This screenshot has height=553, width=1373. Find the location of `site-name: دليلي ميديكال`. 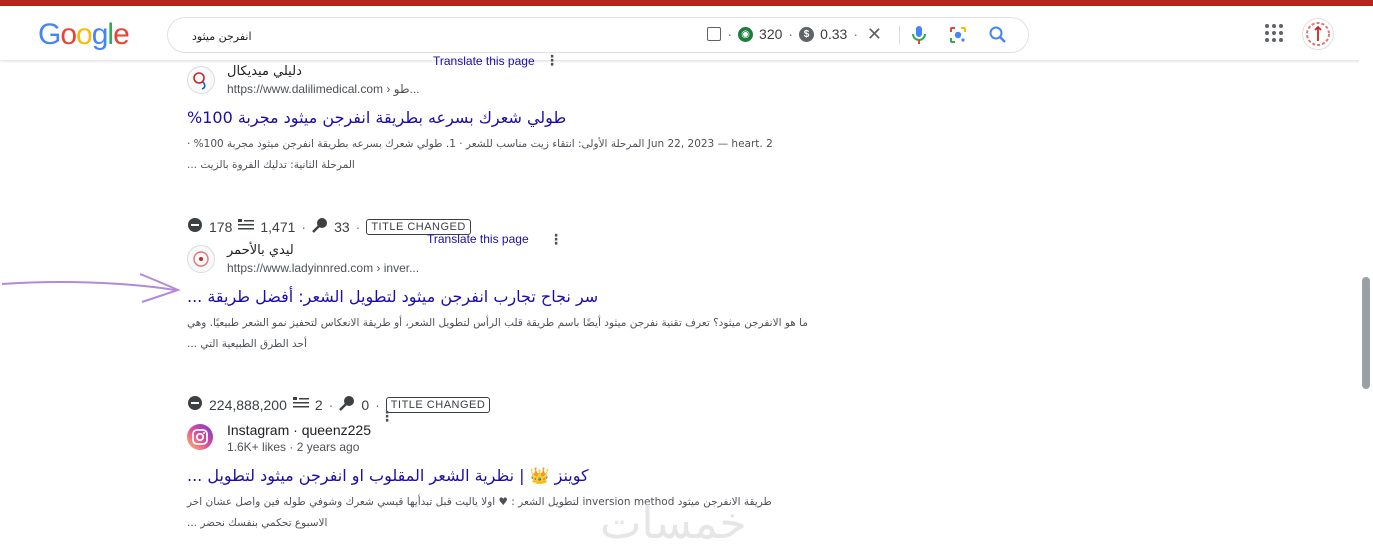

site-name: دليلي ميديكال is located at coordinates (264, 71).